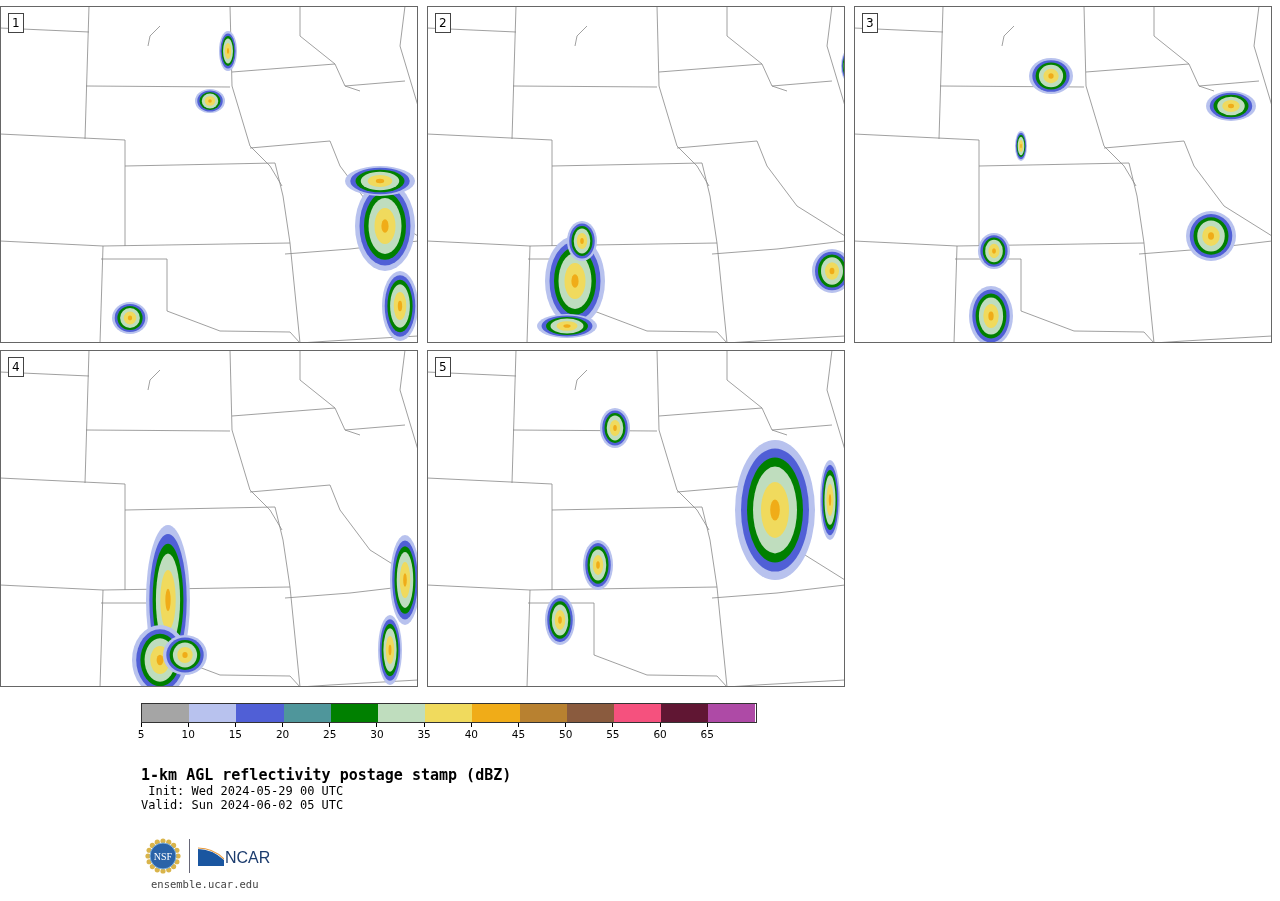  I want to click on colorbar-tick-label: 15, so click(235, 731).